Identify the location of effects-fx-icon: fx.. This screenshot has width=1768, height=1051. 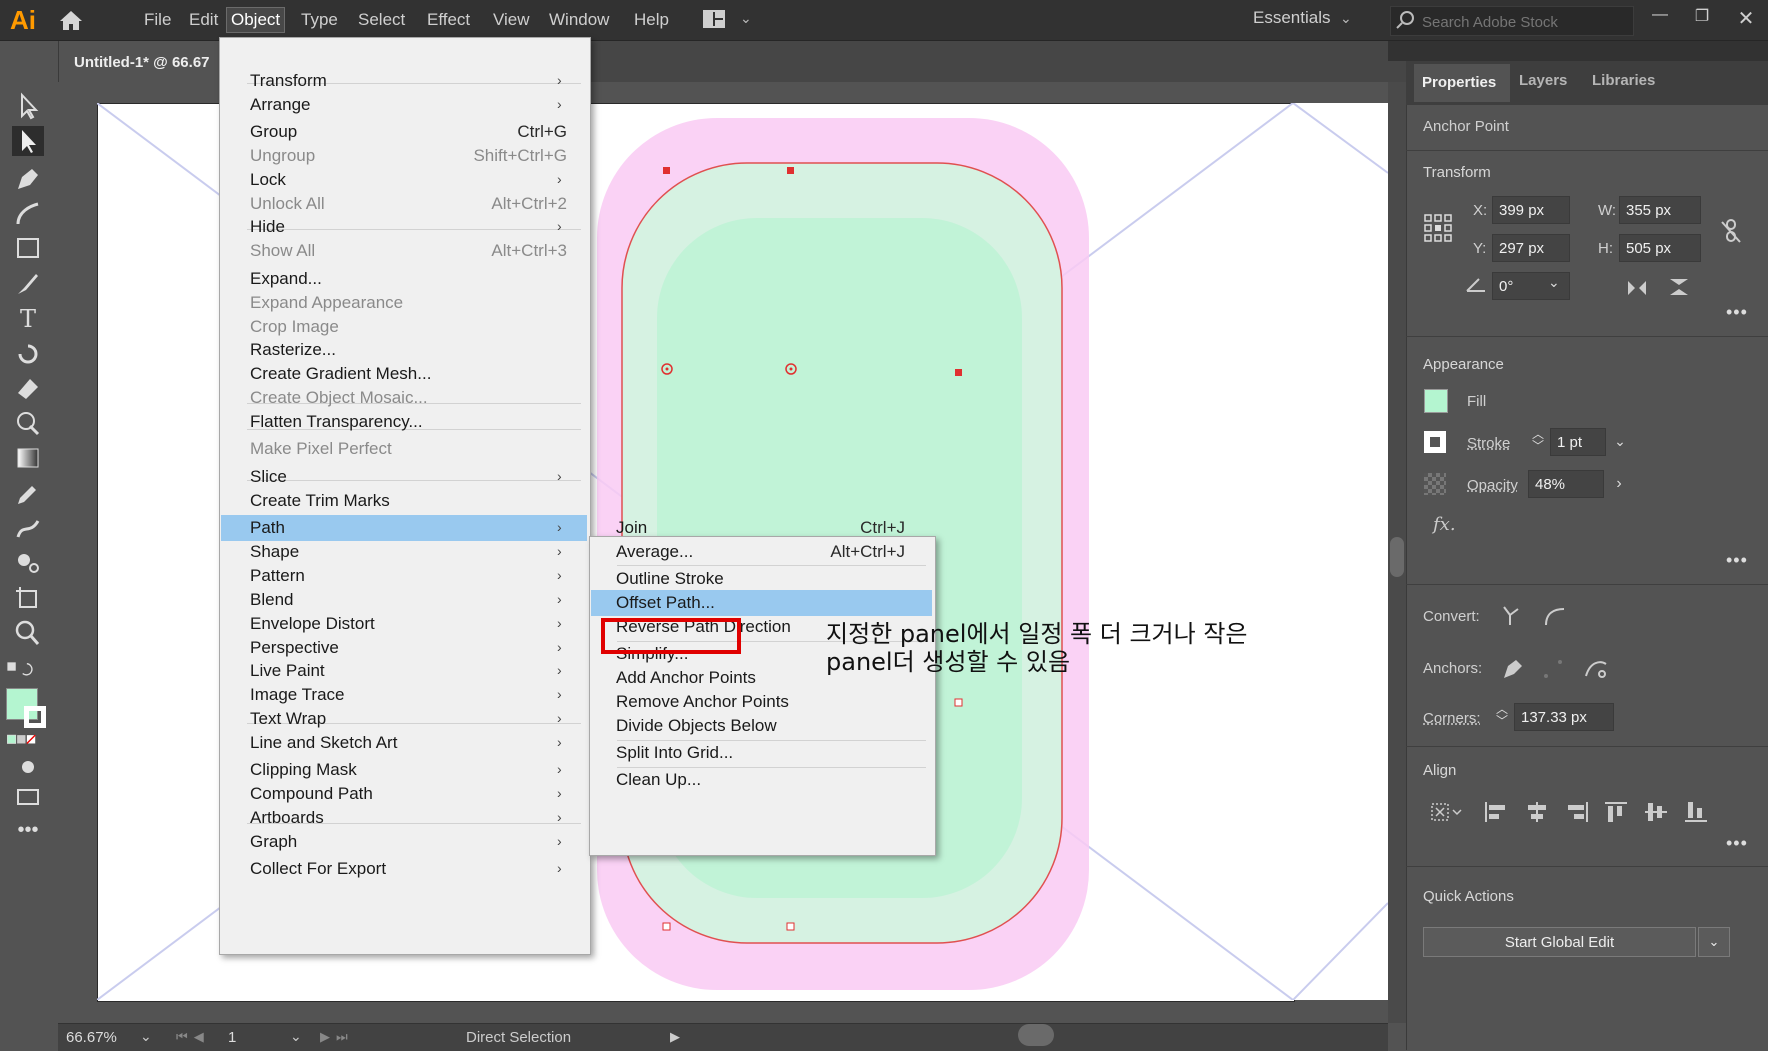
(1444, 524).